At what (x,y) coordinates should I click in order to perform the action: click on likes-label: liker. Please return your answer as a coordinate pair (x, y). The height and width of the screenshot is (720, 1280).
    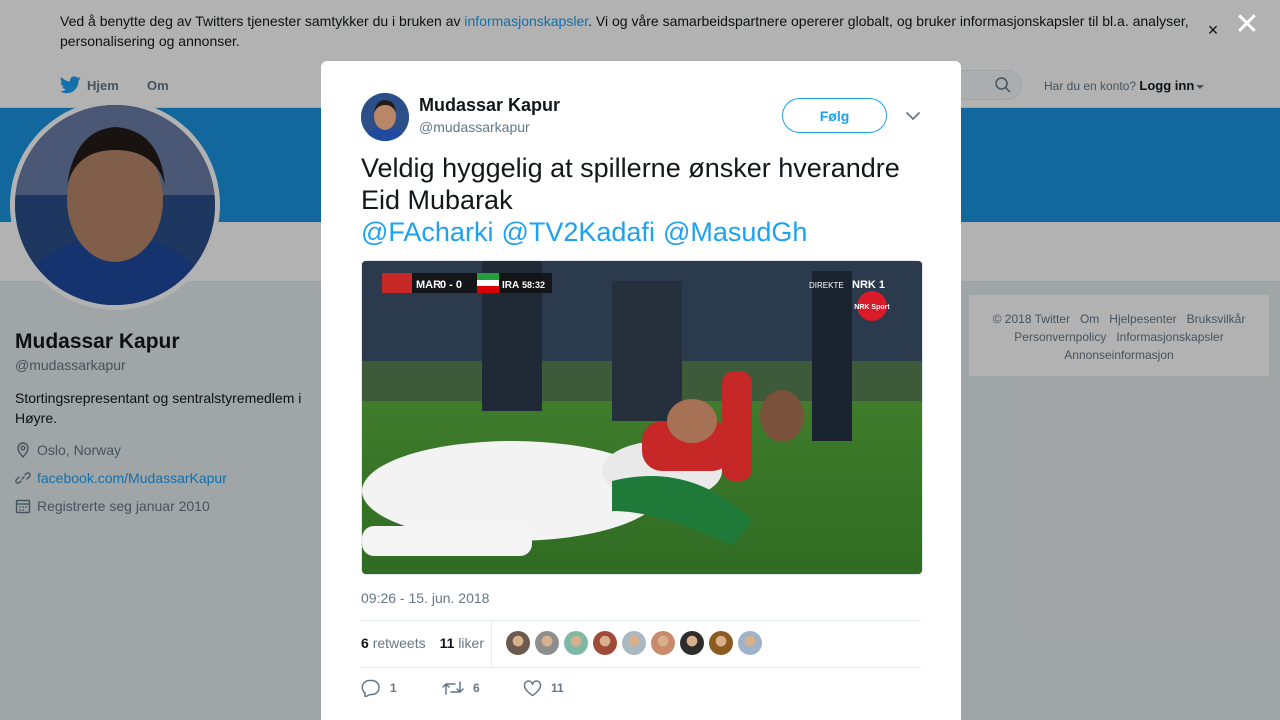
    Looking at the image, I should click on (471, 643).